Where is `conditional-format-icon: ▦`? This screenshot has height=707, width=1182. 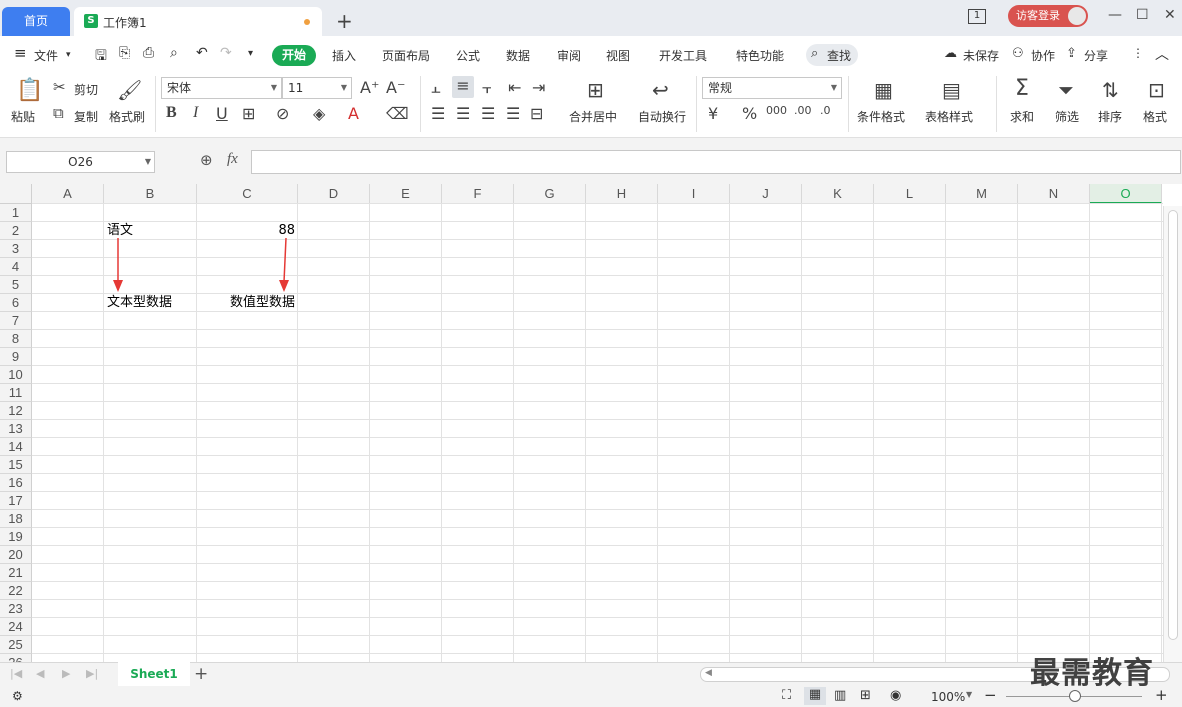 conditional-format-icon: ▦ is located at coordinates (883, 90).